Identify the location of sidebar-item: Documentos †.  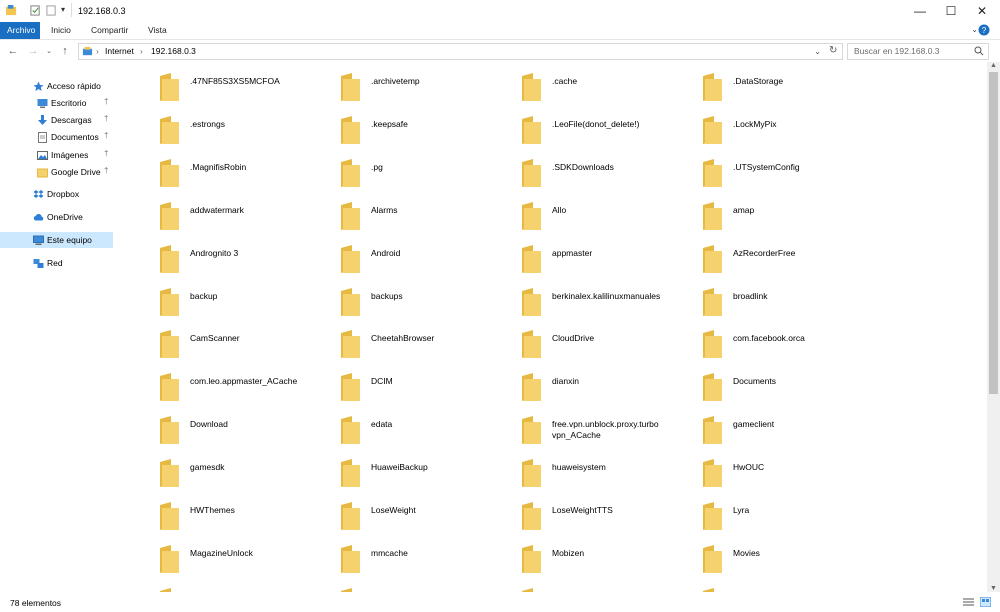
(56, 137).